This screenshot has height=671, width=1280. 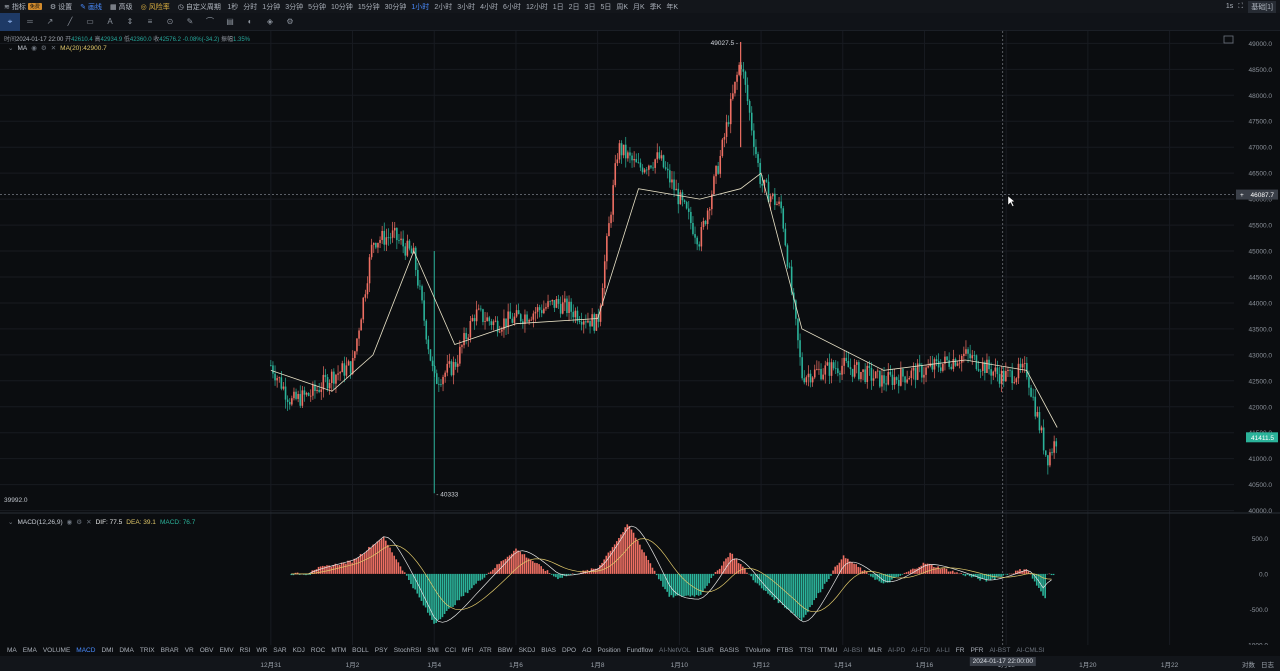 What do you see at coordinates (443, 7) in the screenshot?
I see `period-9: 2小时` at bounding box center [443, 7].